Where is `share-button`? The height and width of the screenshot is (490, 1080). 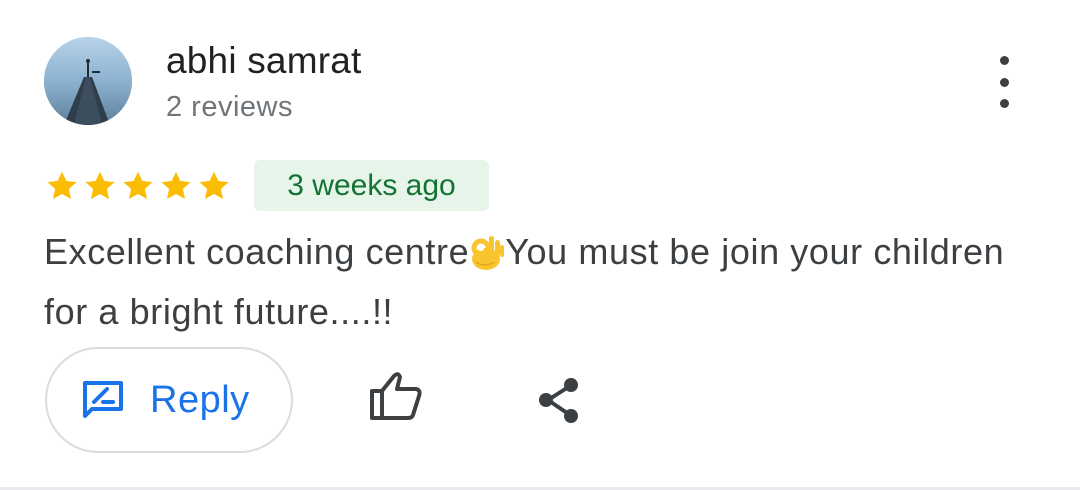
share-button is located at coordinates (561, 401).